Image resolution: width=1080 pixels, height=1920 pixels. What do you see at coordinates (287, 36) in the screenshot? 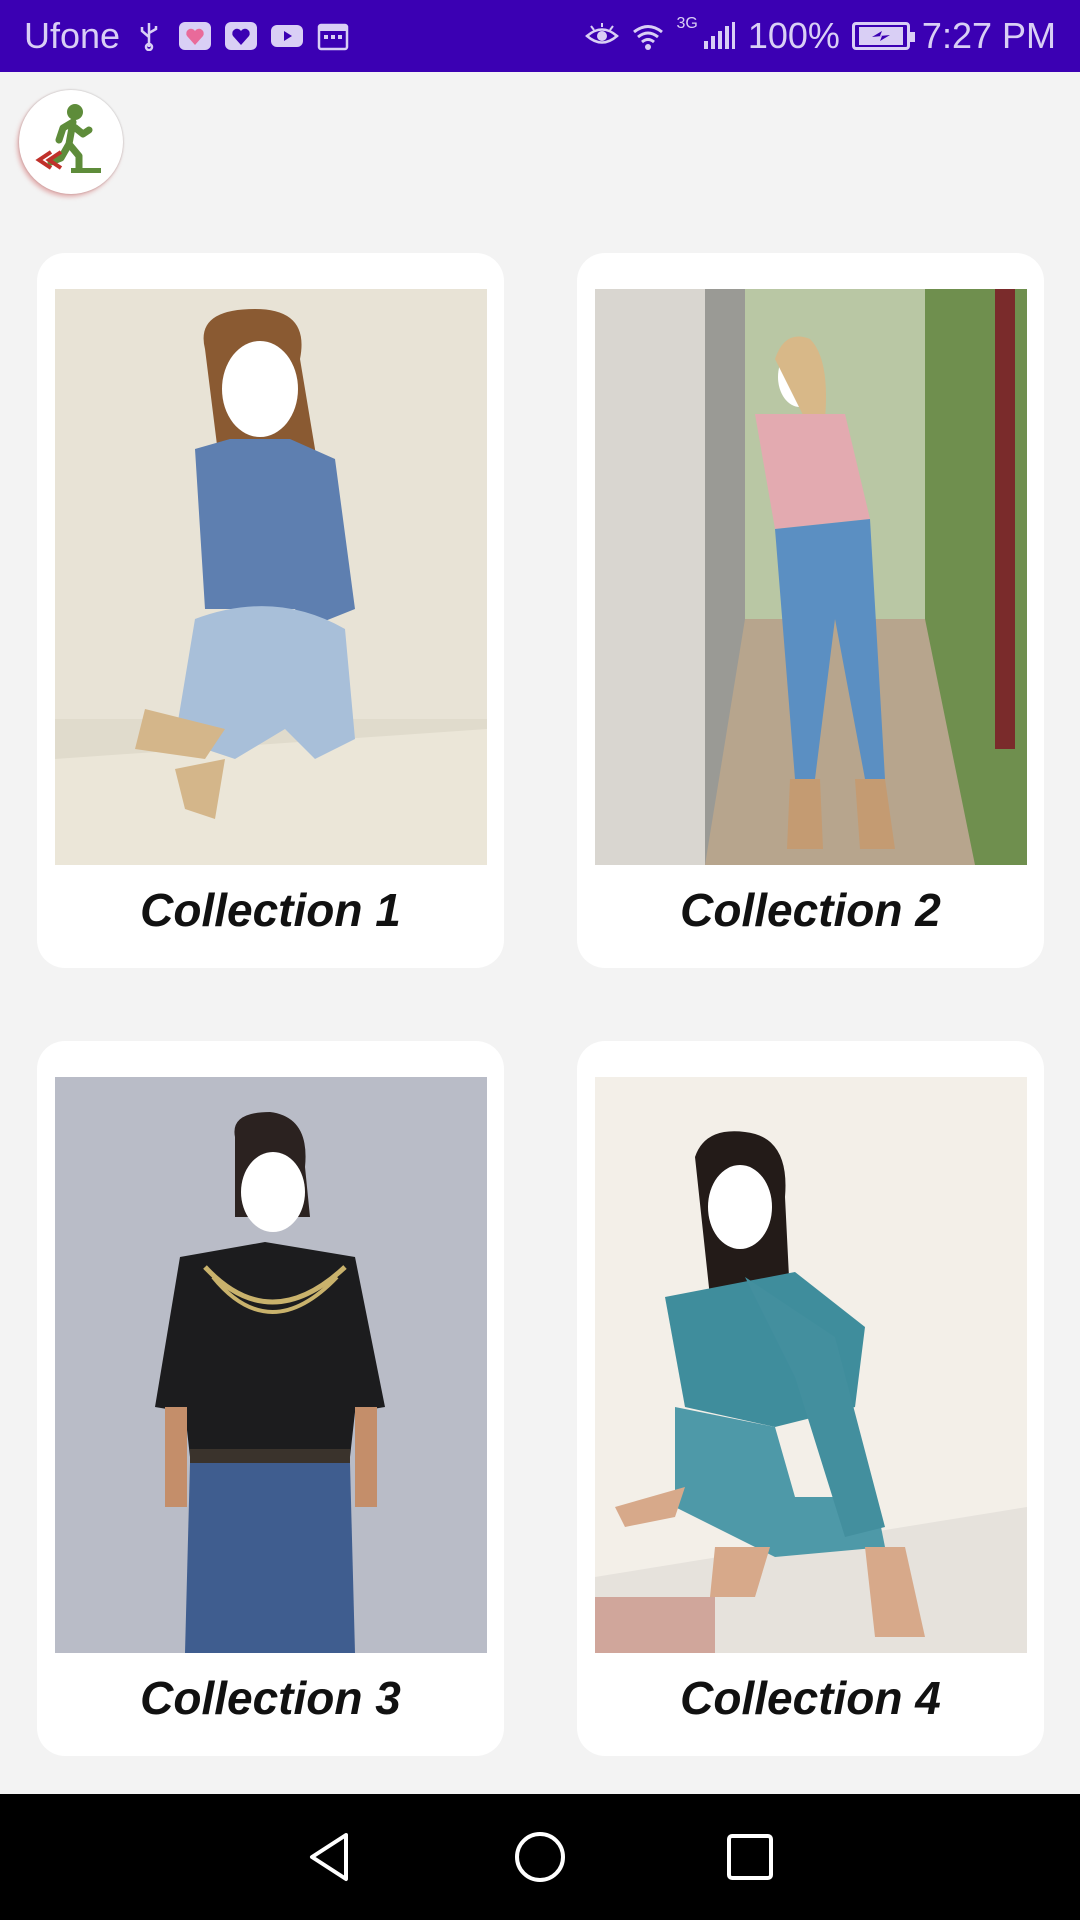
I see `youtube-icon` at bounding box center [287, 36].